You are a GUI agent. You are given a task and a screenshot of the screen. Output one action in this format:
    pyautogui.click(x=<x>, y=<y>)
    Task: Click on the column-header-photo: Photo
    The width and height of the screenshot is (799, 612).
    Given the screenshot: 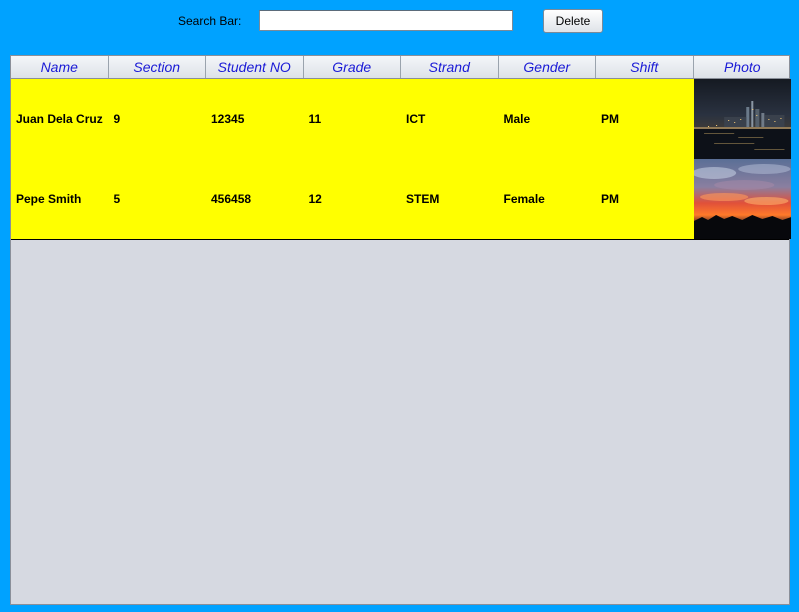 What is the action you would take?
    pyautogui.click(x=743, y=67)
    